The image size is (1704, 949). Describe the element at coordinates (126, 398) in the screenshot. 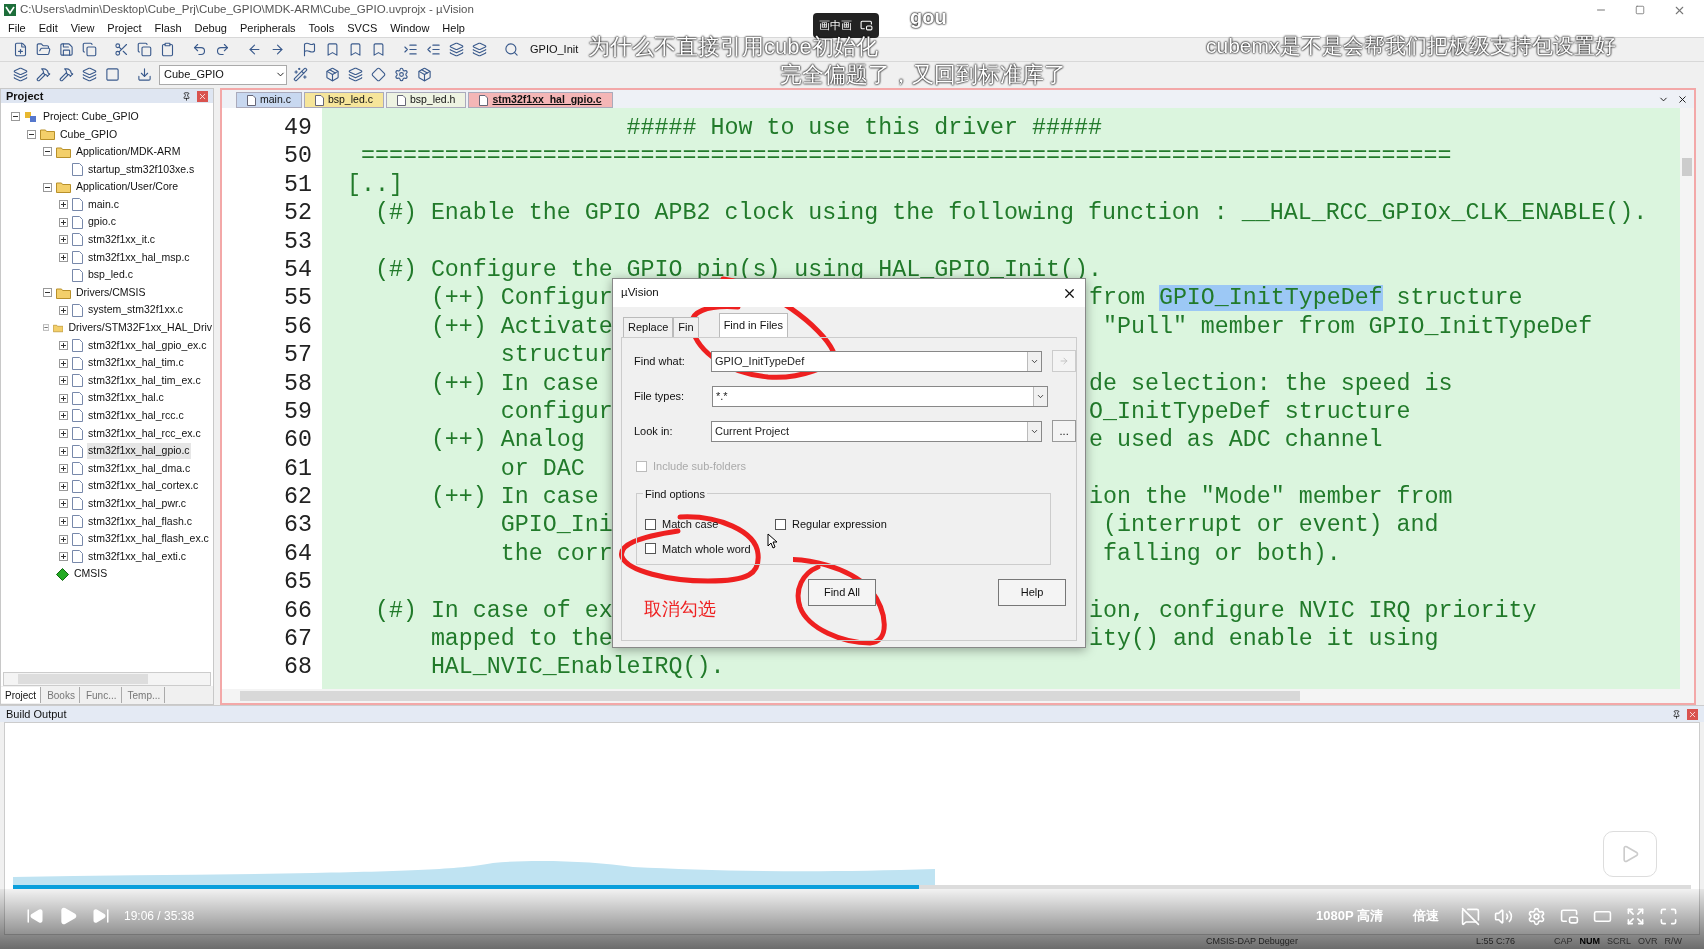

I see `tree-item: stm32f1xx_hal.c` at that location.